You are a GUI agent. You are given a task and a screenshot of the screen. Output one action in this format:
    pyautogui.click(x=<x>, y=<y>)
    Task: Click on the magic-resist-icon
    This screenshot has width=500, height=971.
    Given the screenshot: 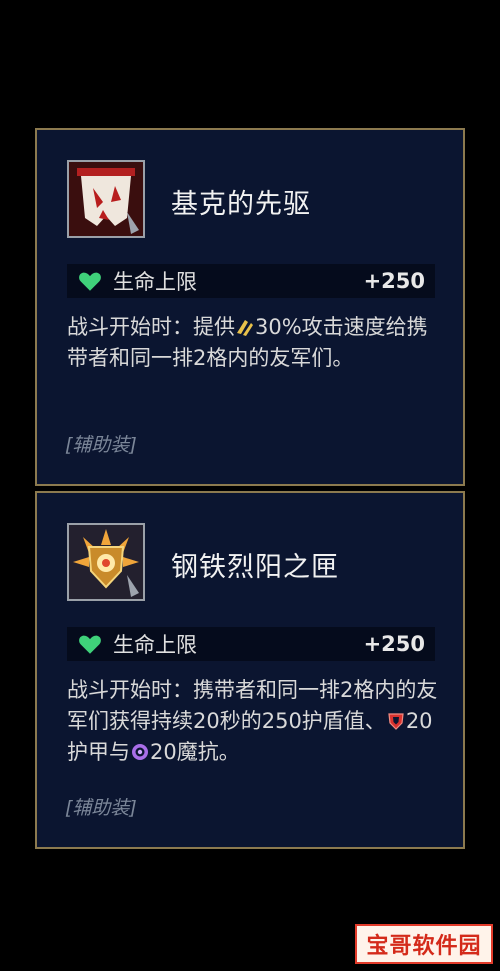 What is the action you would take?
    pyautogui.click(x=140, y=752)
    